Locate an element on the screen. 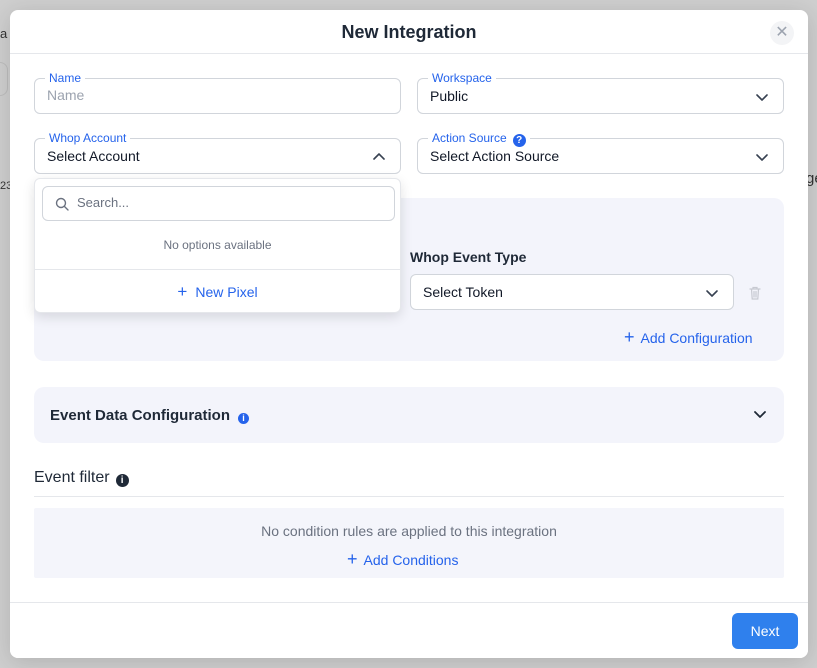  add-configuration-button: + Add Configuration is located at coordinates (688, 337).